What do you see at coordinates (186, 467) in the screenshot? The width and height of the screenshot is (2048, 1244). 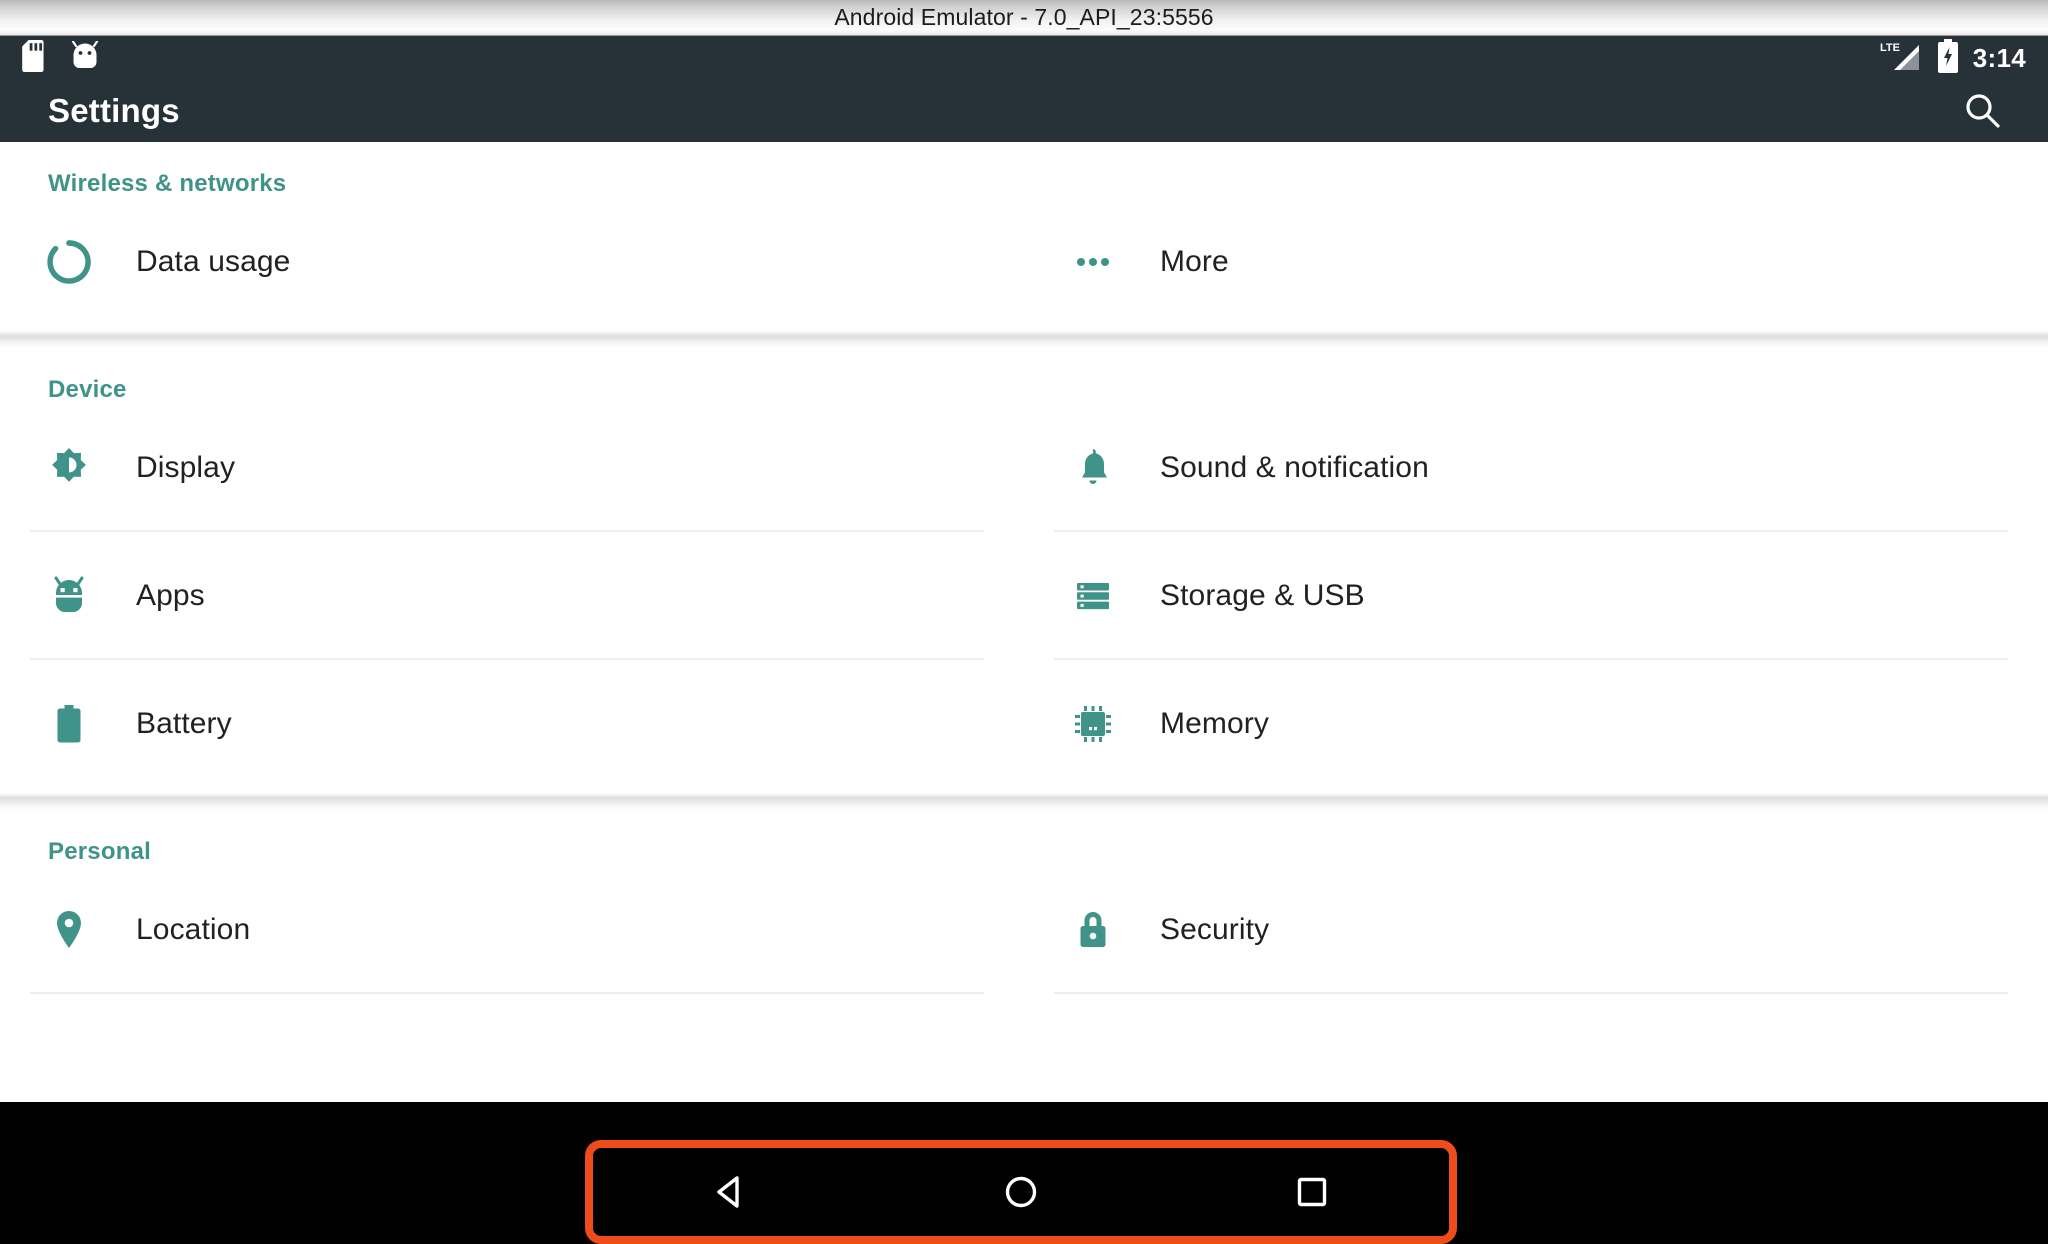 I see `settings-row-label: Display` at bounding box center [186, 467].